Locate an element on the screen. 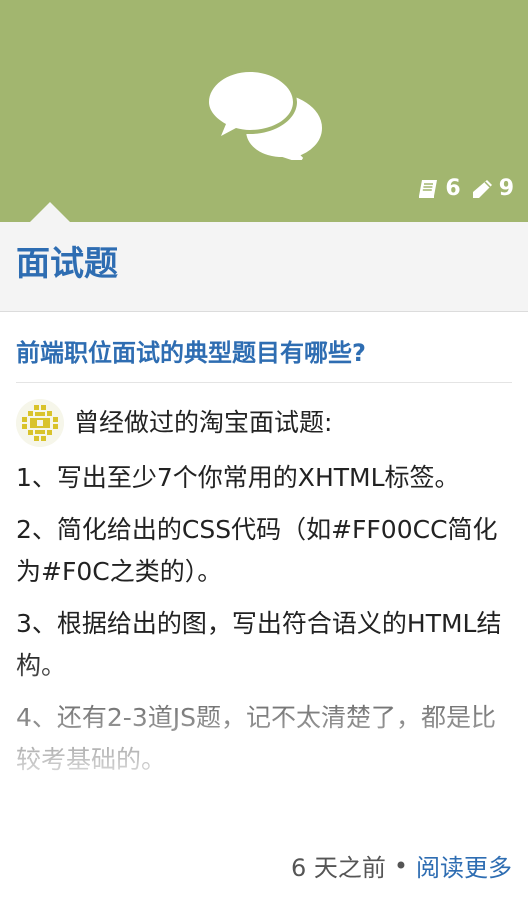 The image size is (528, 904). excerpt-paragraph-2: 2、简化给出的CSS代码（如#FF00CC简化为#F0C之类的）。 is located at coordinates (257, 550).